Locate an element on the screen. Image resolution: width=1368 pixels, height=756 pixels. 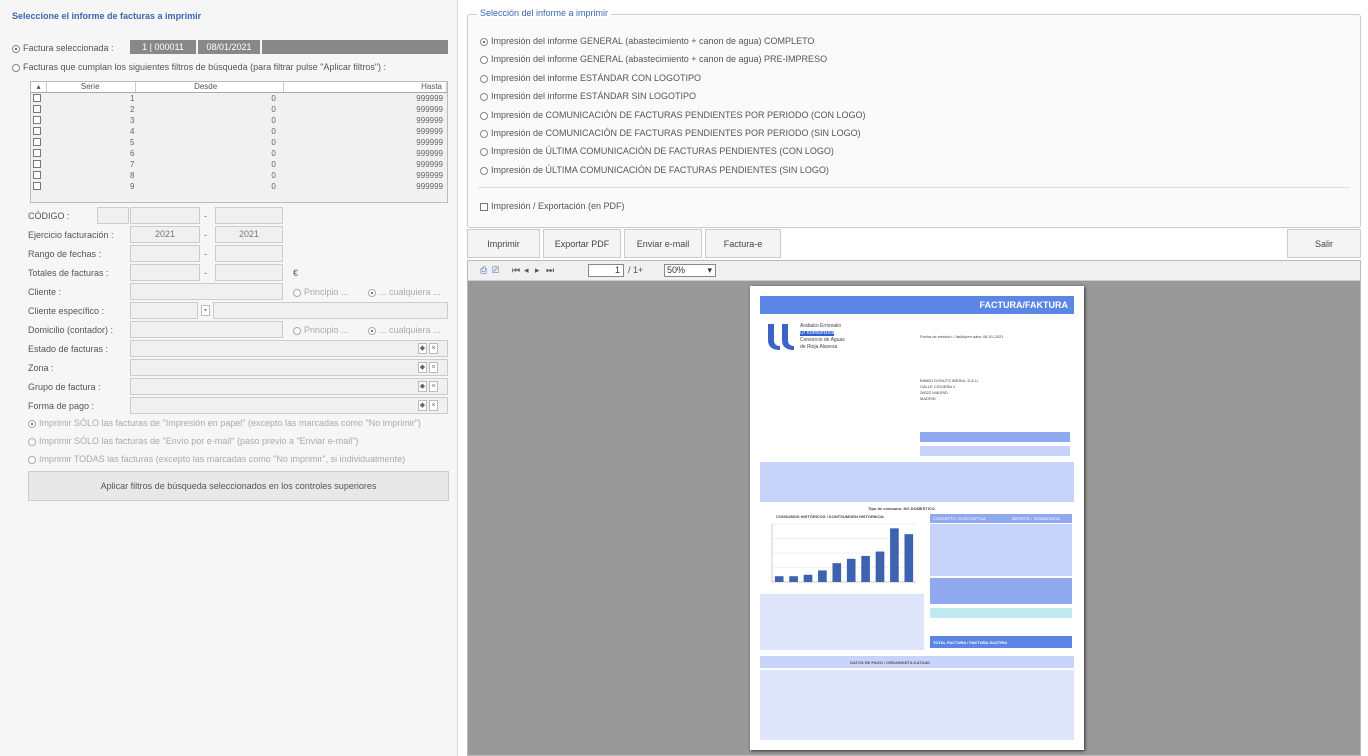
col-hasta: Hasta is located at coordinates (365, 87).